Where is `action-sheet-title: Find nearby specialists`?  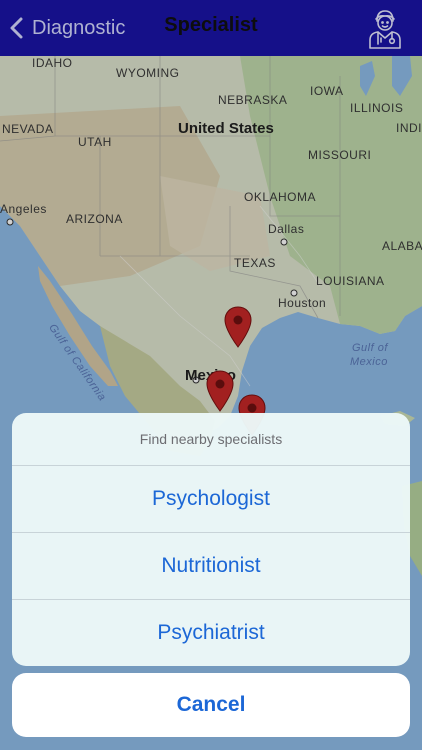
action-sheet-title: Find nearby specialists is located at coordinates (211, 439).